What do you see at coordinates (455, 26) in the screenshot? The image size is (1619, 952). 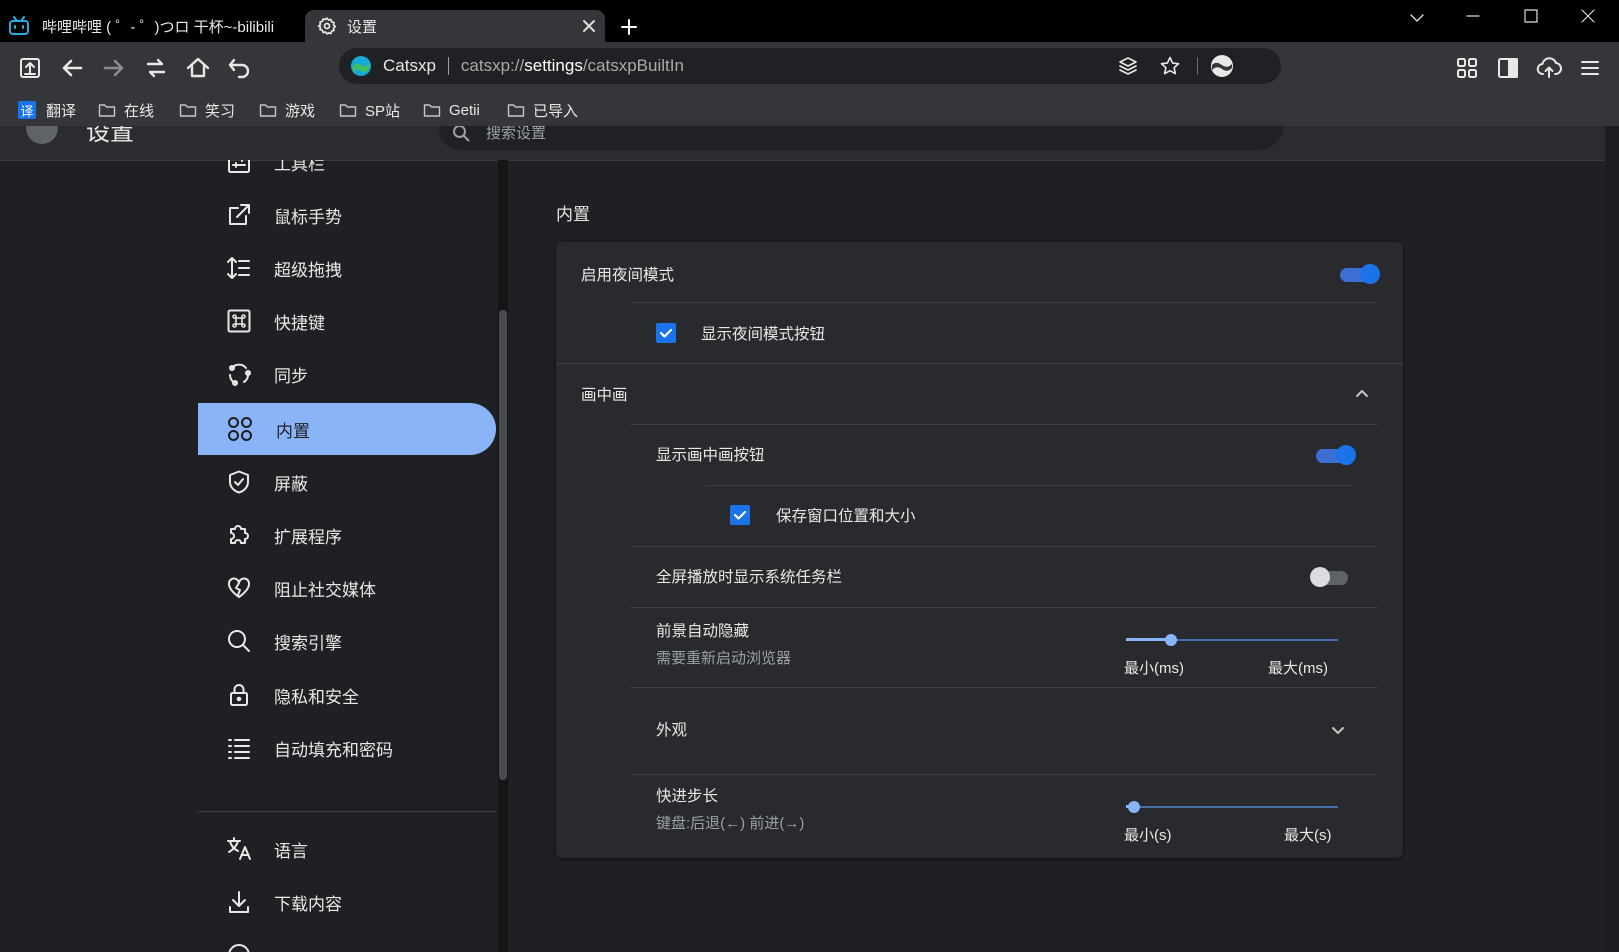 I see `tab-settings: 设置` at bounding box center [455, 26].